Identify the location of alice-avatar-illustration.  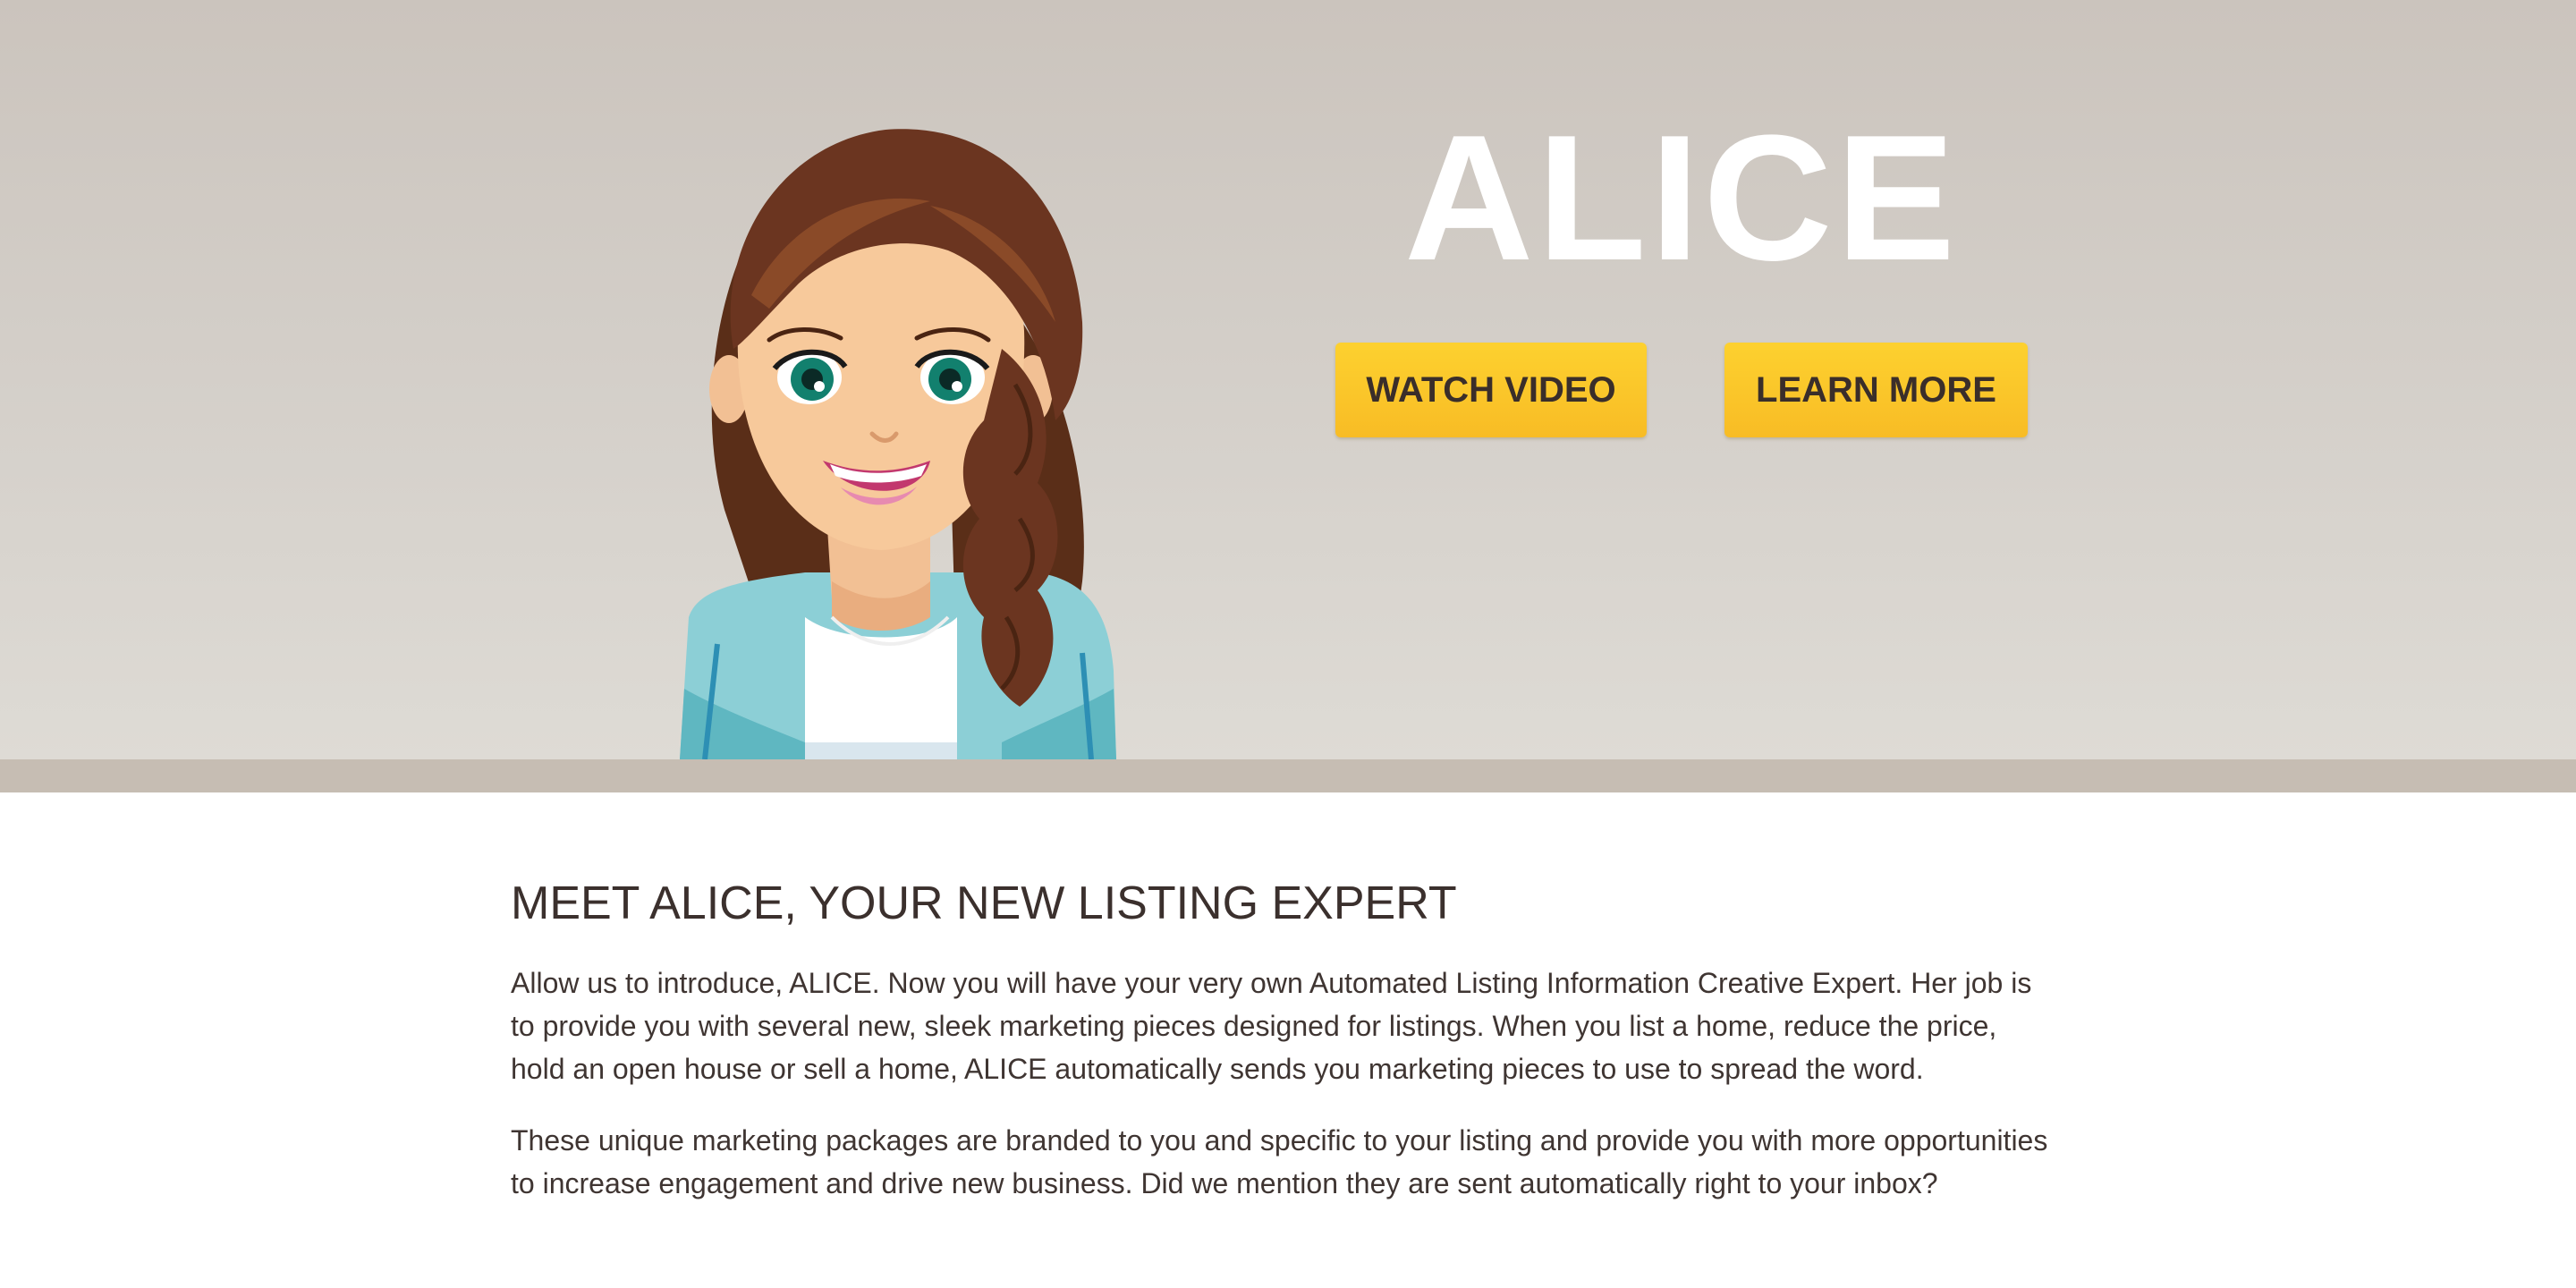
(898, 444).